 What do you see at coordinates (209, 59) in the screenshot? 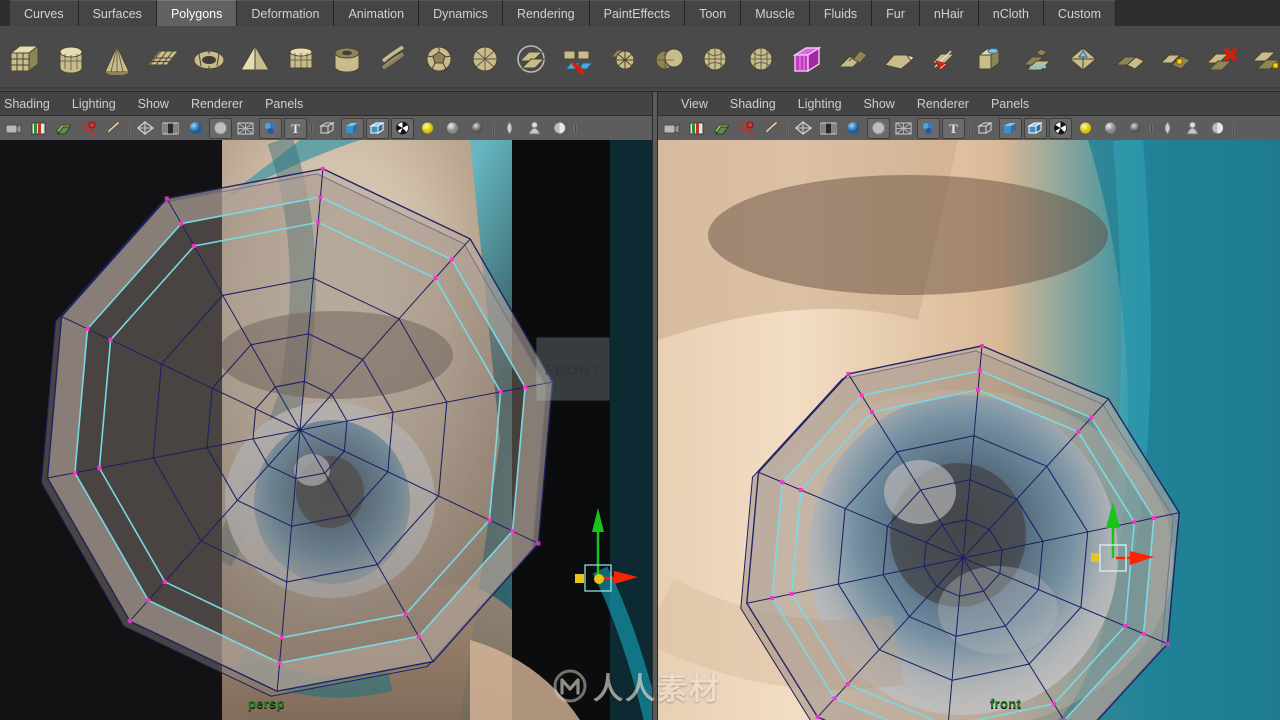
I see `polygon-torus-icon` at bounding box center [209, 59].